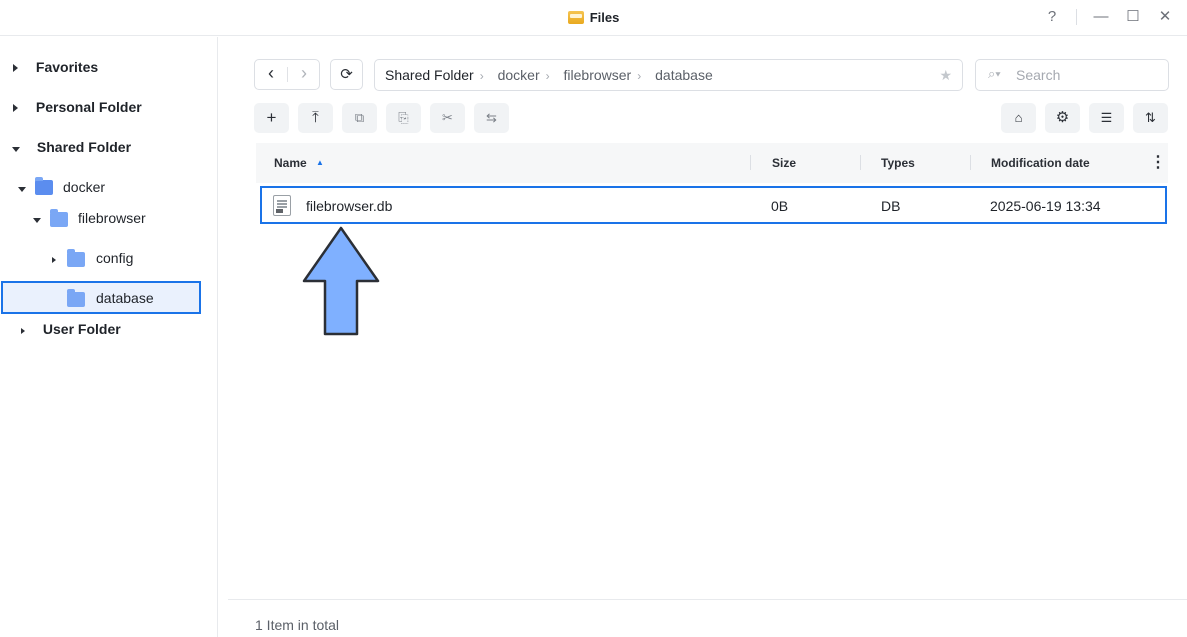  What do you see at coordinates (299, 163) in the screenshot?
I see `column-header-name: Name ▲` at bounding box center [299, 163].